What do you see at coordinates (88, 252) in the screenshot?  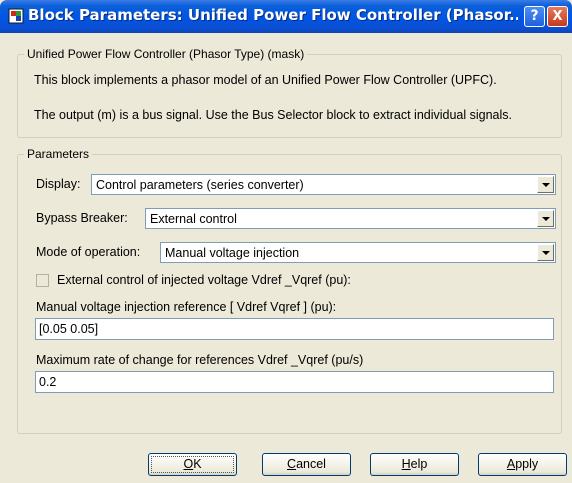 I see `mode-of-operation-label: Mode of operation:` at bounding box center [88, 252].